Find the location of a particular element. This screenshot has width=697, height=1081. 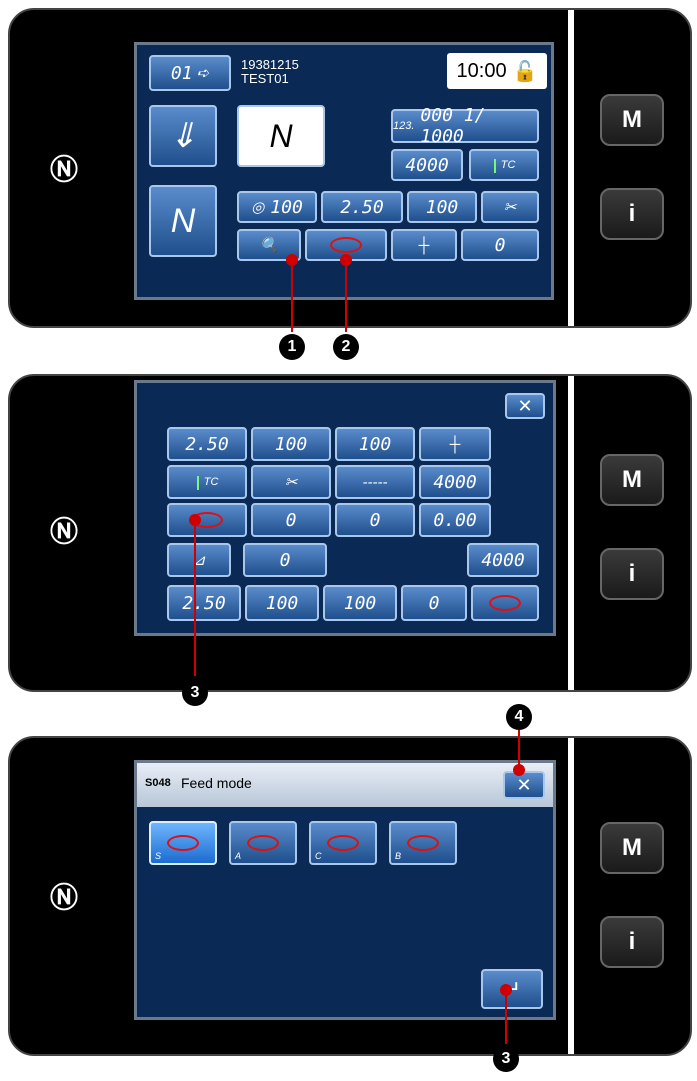

feed-mode-a-button: A is located at coordinates (263, 843).